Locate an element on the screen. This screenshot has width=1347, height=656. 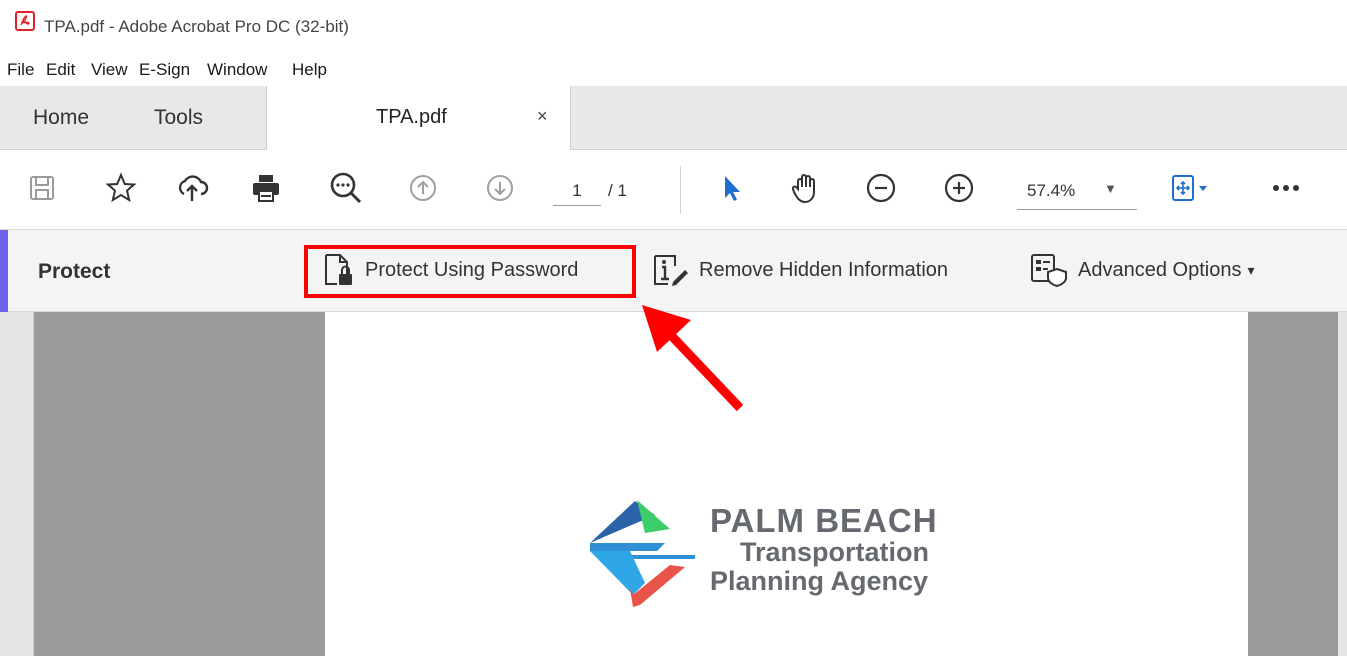
zoom-level-value: 57.4% is located at coordinates (1051, 190).